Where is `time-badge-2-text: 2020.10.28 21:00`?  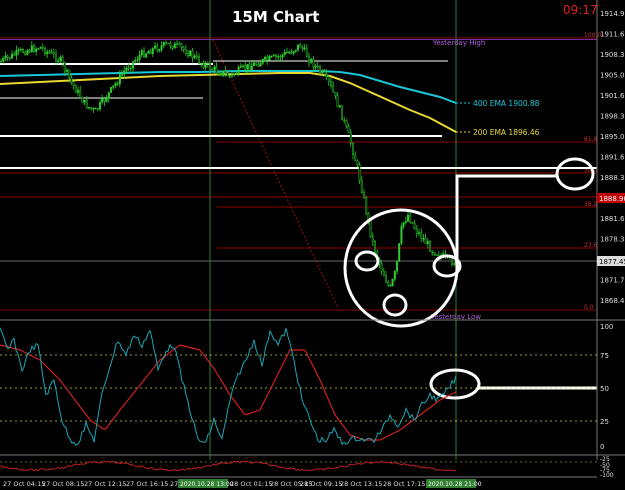 time-badge-2-text: 2020.10.28 21:00 is located at coordinates (455, 484).